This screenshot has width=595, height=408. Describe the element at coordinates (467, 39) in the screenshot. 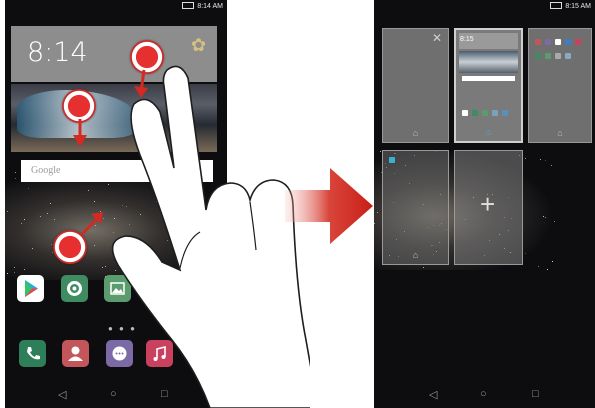

I see `mini-clock-time: 8:15` at that location.